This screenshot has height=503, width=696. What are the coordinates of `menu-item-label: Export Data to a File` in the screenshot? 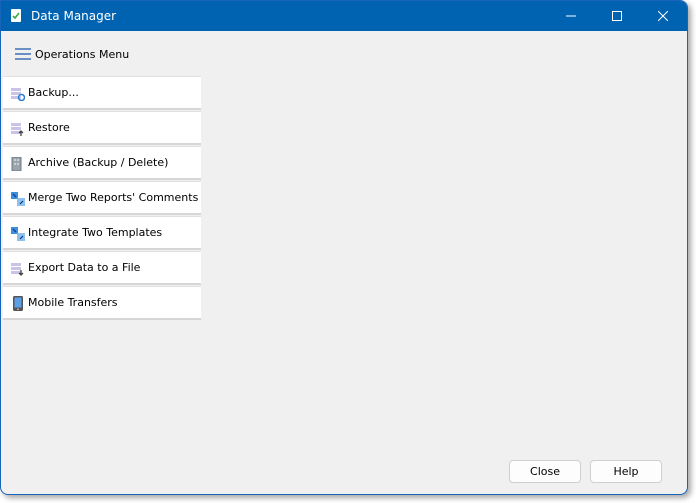 It's located at (84, 267).